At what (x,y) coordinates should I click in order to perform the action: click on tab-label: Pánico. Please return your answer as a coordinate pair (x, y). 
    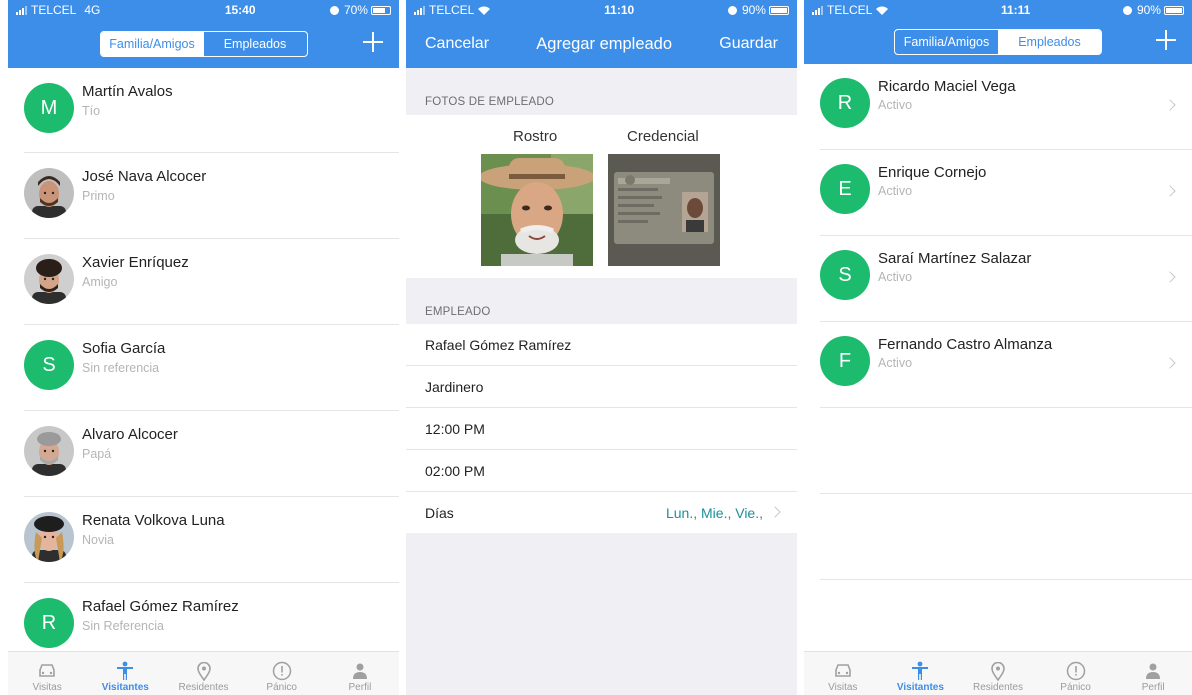
    Looking at the image, I should click on (281, 687).